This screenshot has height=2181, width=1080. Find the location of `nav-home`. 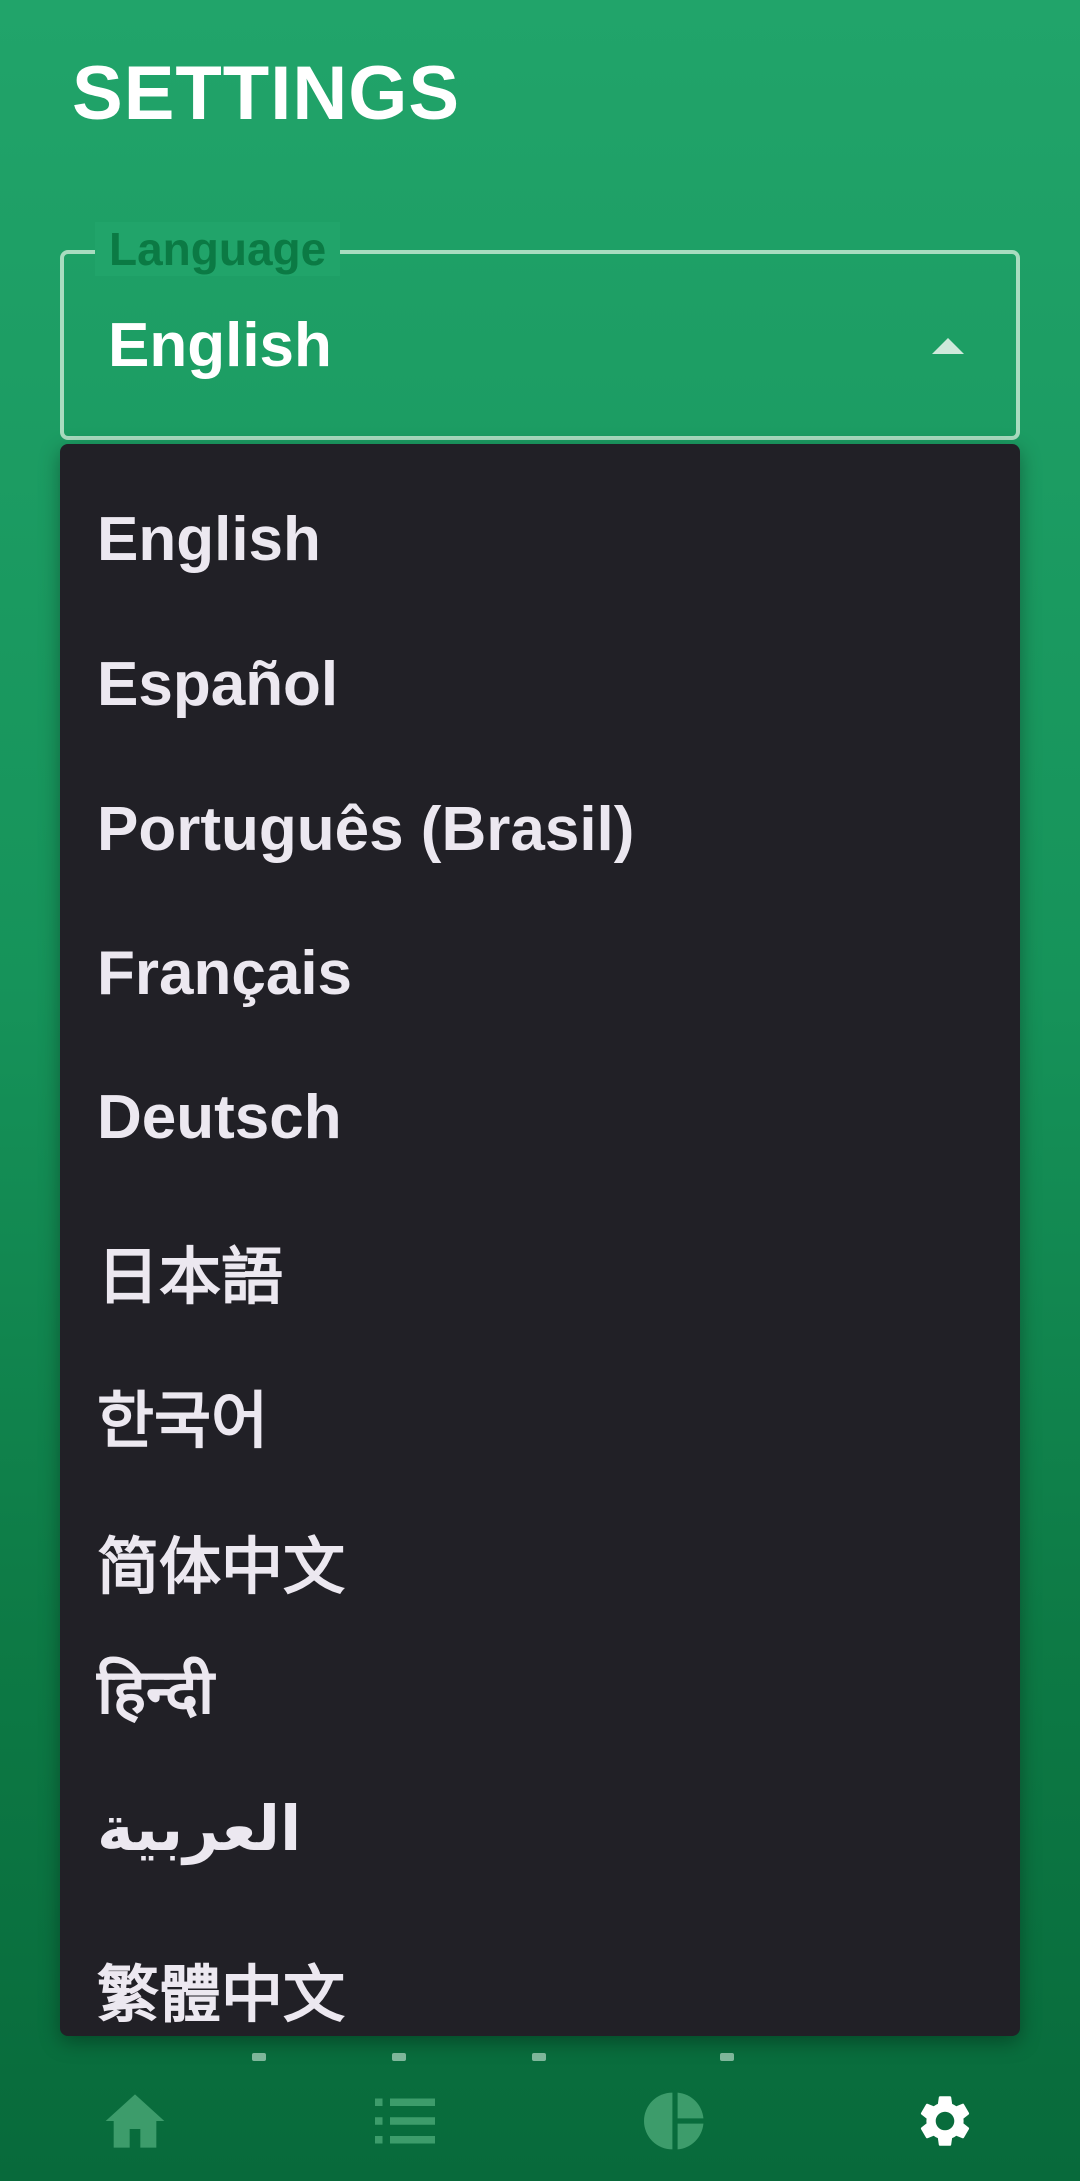

nav-home is located at coordinates (135, 2120).